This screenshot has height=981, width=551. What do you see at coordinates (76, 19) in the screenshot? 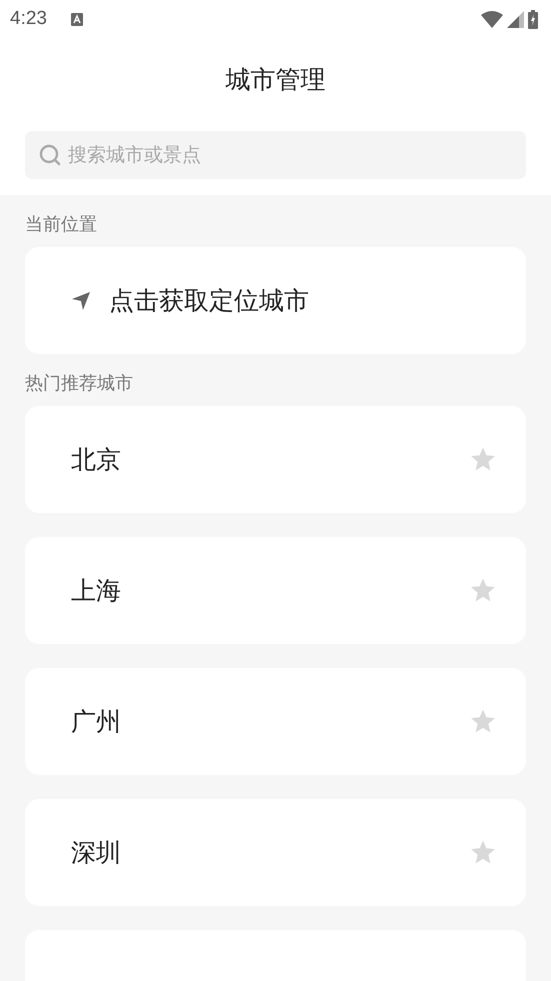
I see `keyboard-notification-icon` at bounding box center [76, 19].